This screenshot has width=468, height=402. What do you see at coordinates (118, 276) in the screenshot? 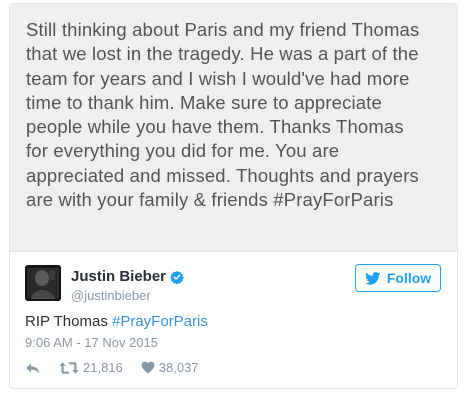
I see `author-name: Justin Bieber` at bounding box center [118, 276].